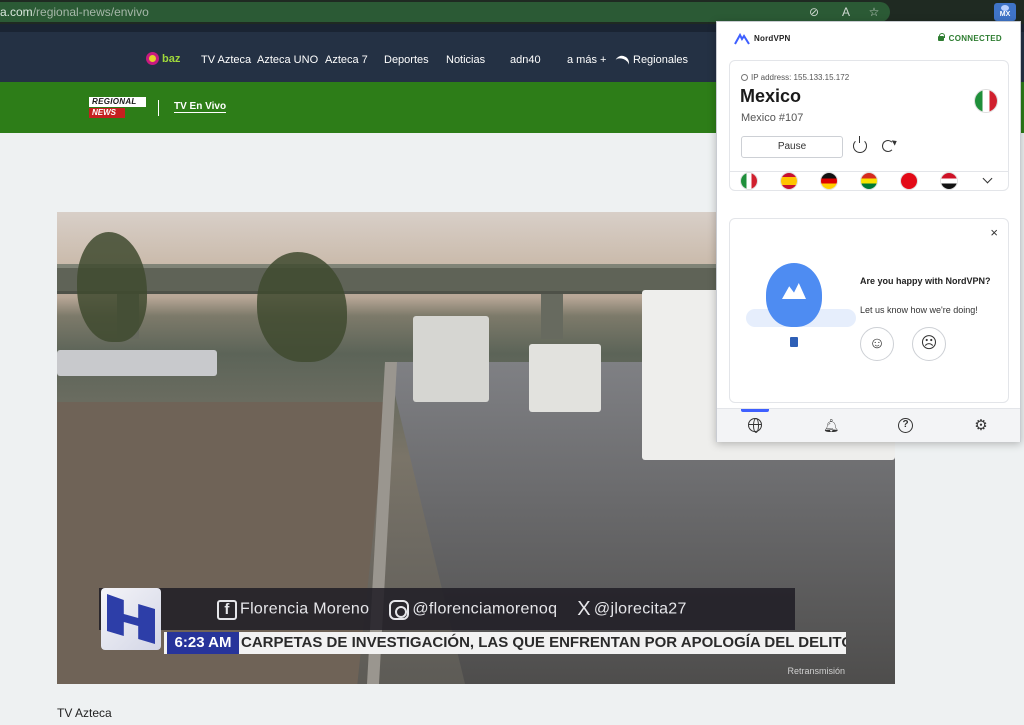 This screenshot has height=725, width=1024. I want to click on nav-regionales: Regionales, so click(652, 60).